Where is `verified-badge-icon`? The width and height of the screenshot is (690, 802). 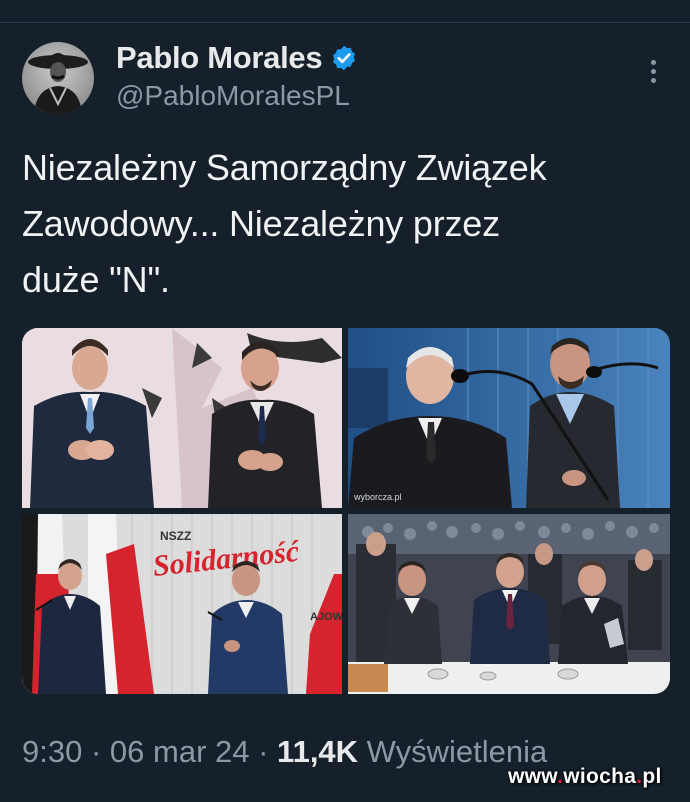 verified-badge-icon is located at coordinates (344, 58).